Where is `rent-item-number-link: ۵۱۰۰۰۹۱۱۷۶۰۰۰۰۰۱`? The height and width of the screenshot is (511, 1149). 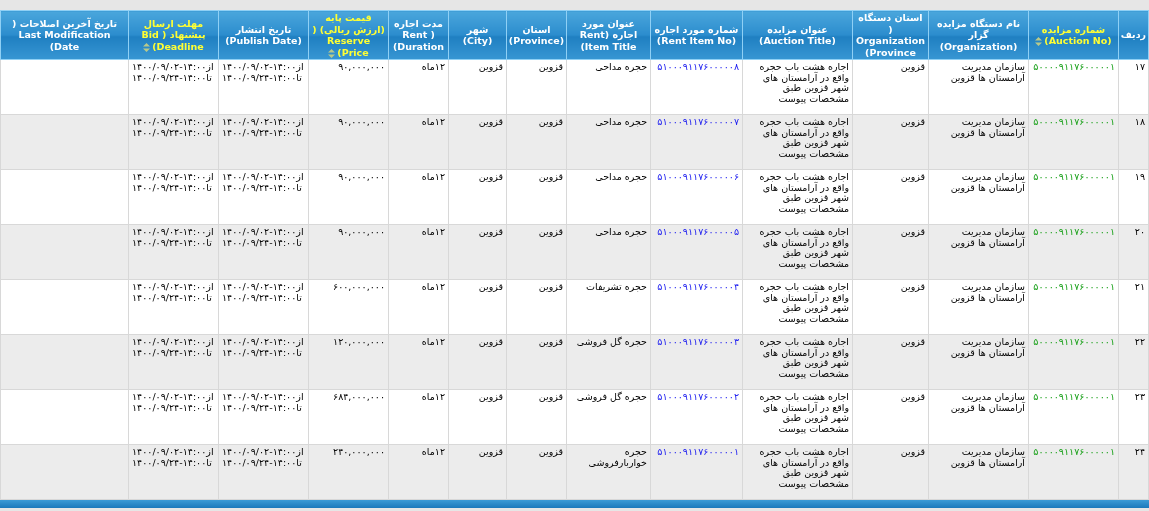 rent-item-number-link: ۵۱۰۰۰۹۱۱۷۶۰۰۰۰۰۱ is located at coordinates (696, 472).